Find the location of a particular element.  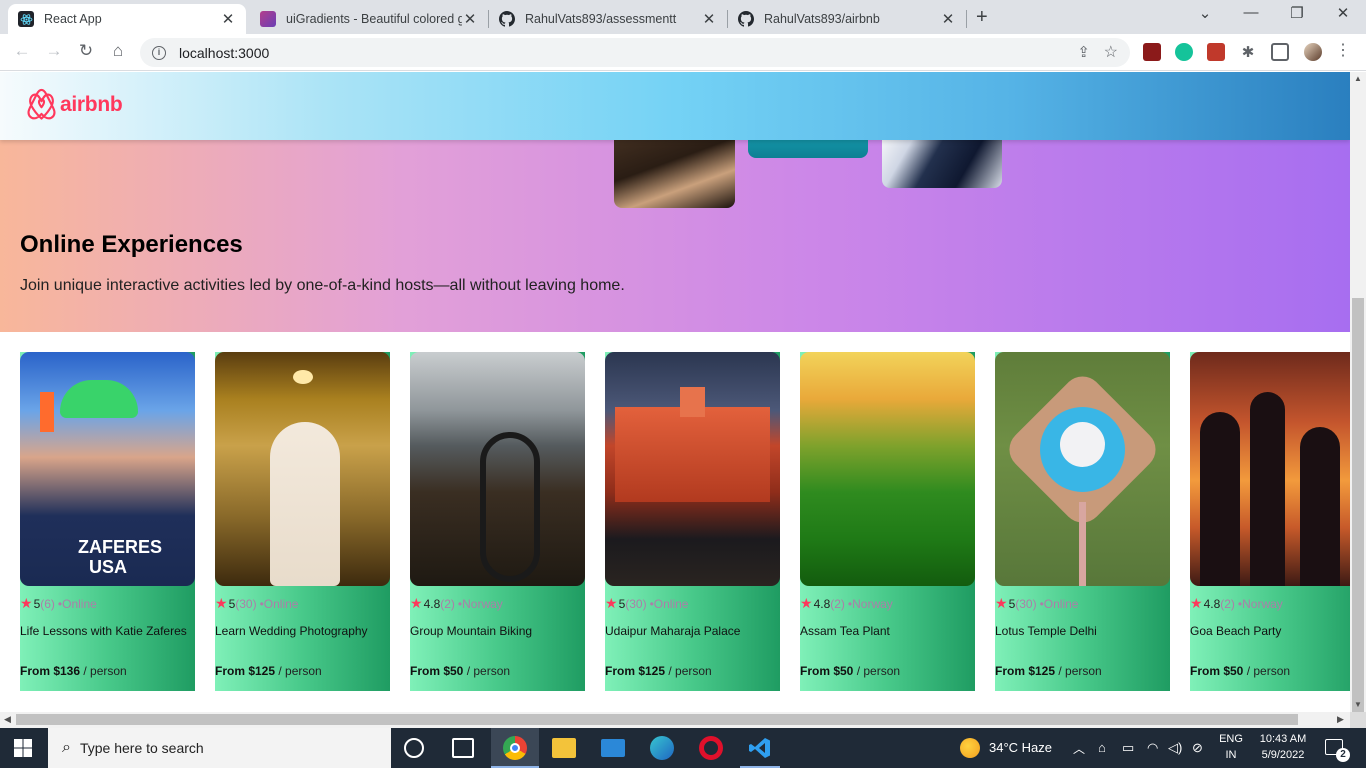

card-price: From $136 / person is located at coordinates (73, 671).